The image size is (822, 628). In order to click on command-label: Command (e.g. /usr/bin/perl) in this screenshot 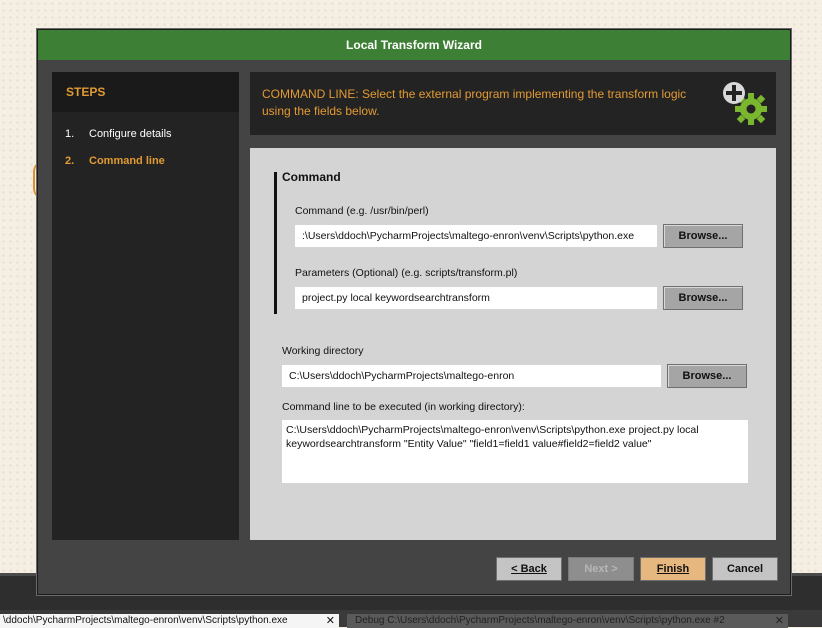, I will do `click(362, 211)`.